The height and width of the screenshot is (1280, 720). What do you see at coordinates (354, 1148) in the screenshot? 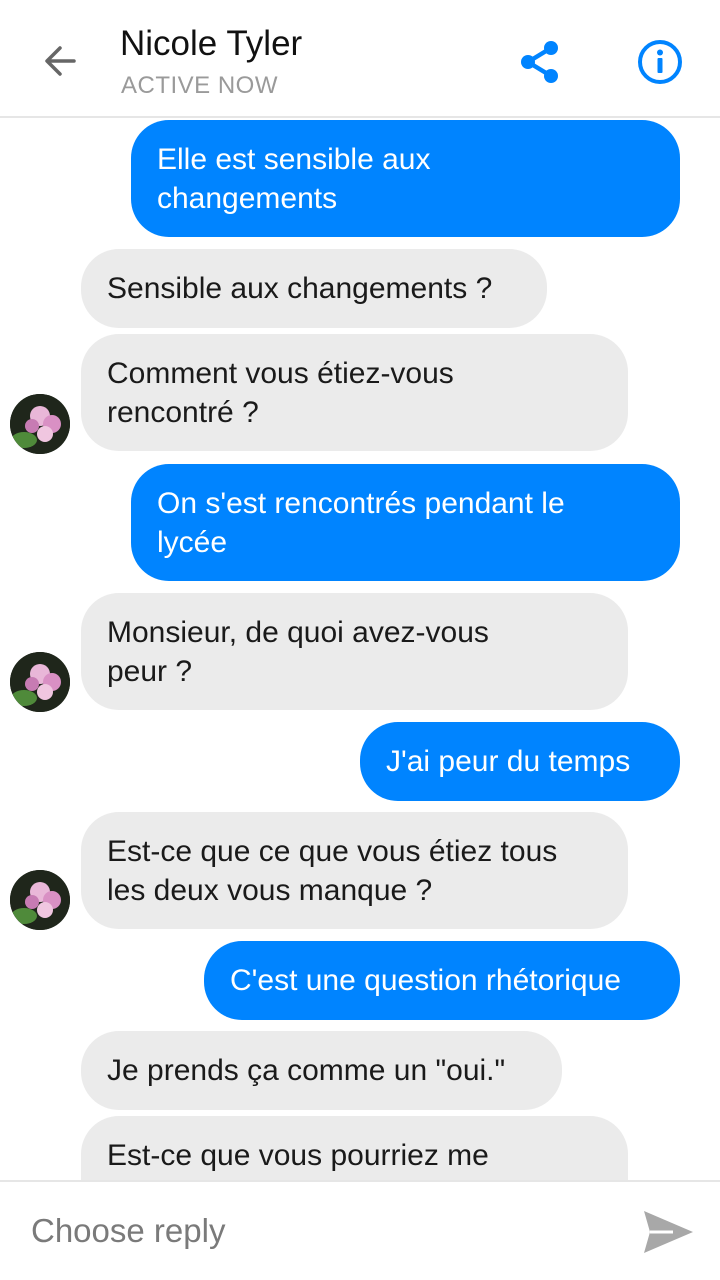
I see `message-incoming: Est-ce que vous pourriez me` at bounding box center [354, 1148].